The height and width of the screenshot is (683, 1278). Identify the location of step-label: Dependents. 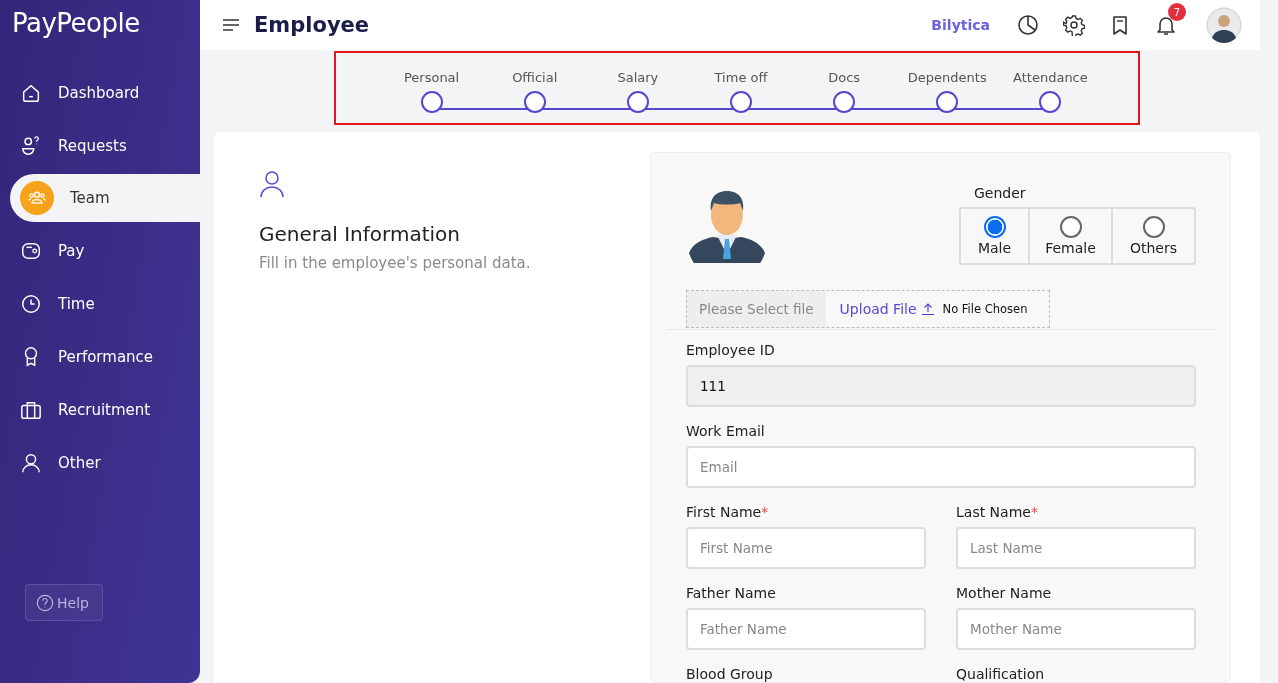
(947, 77).